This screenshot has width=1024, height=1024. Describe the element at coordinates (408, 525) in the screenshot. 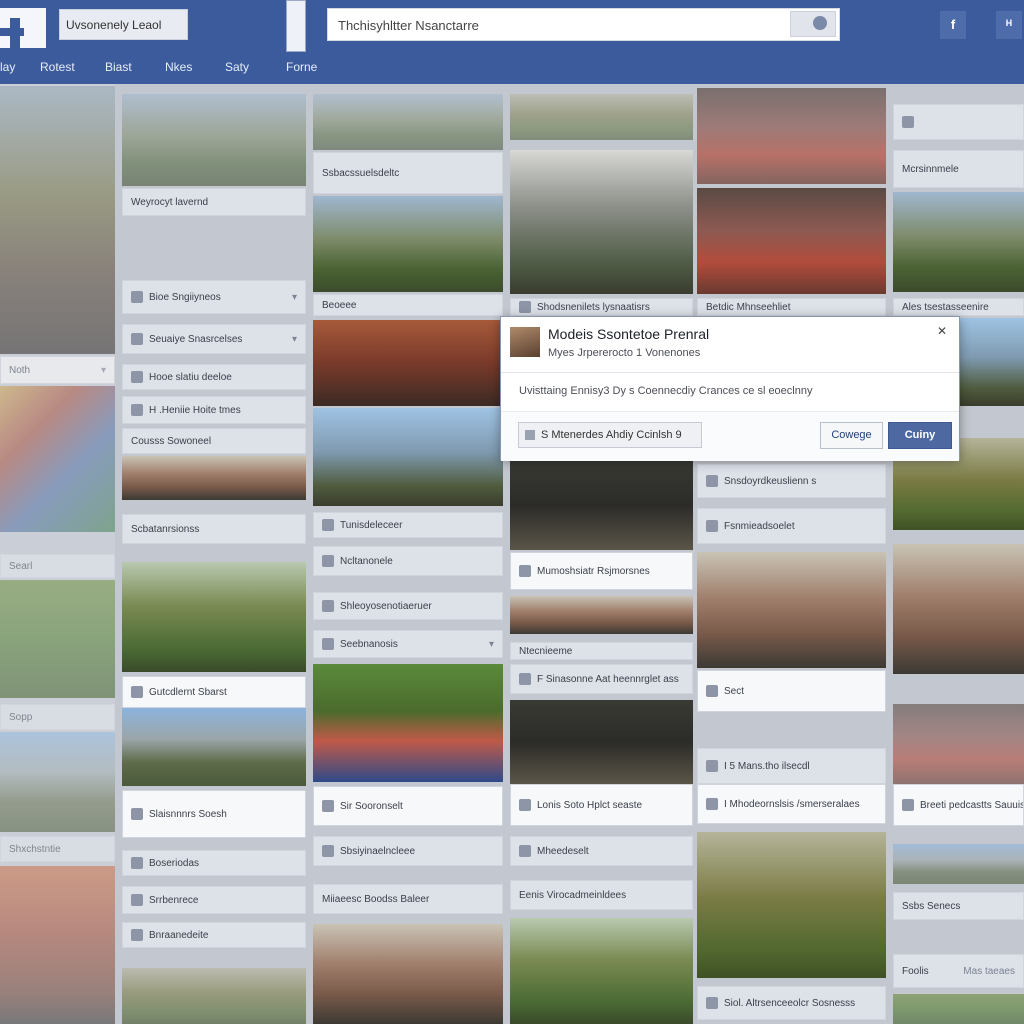

I see `feed-caption: Tunisdeleceer` at that location.